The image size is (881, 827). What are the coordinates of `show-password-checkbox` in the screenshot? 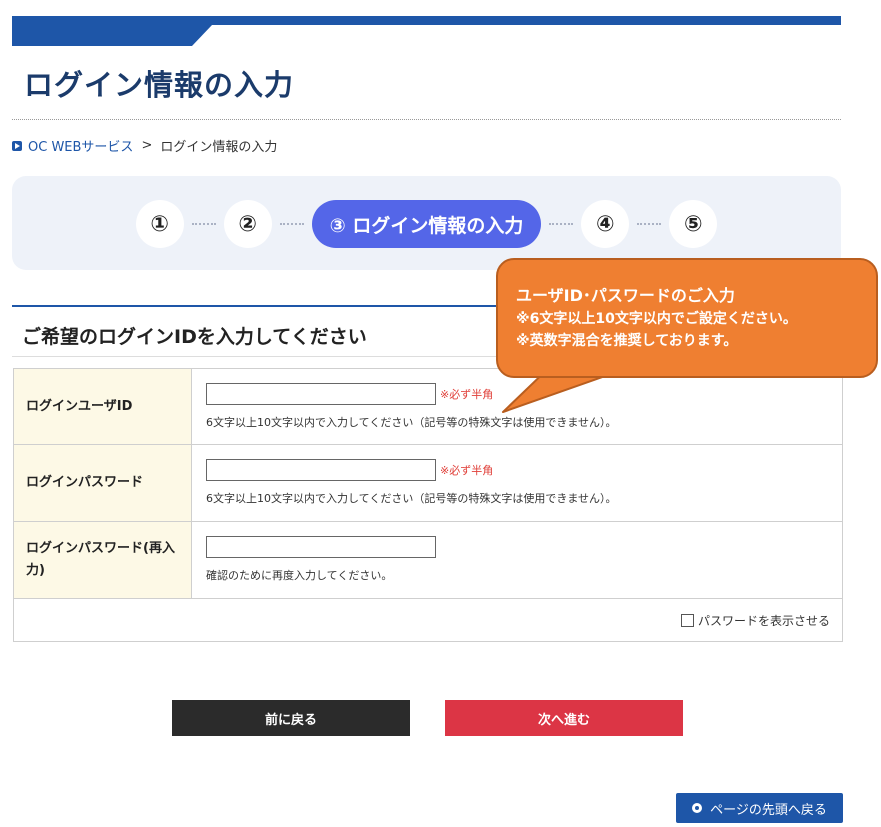 It's located at (687, 620).